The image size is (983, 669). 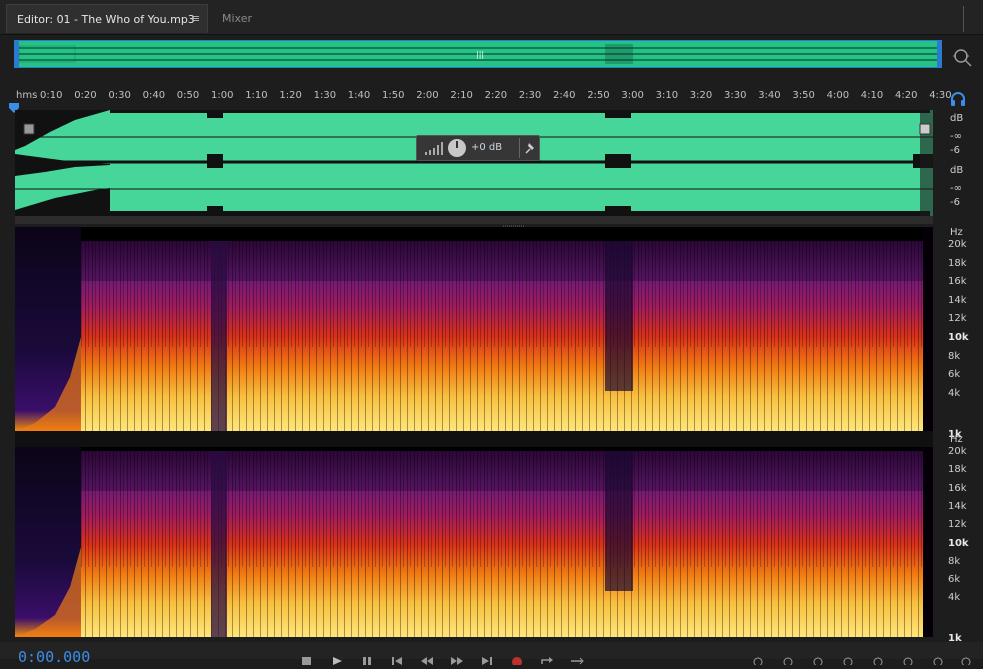 I want to click on ruler-tick: 3:40, so click(x=769, y=95).